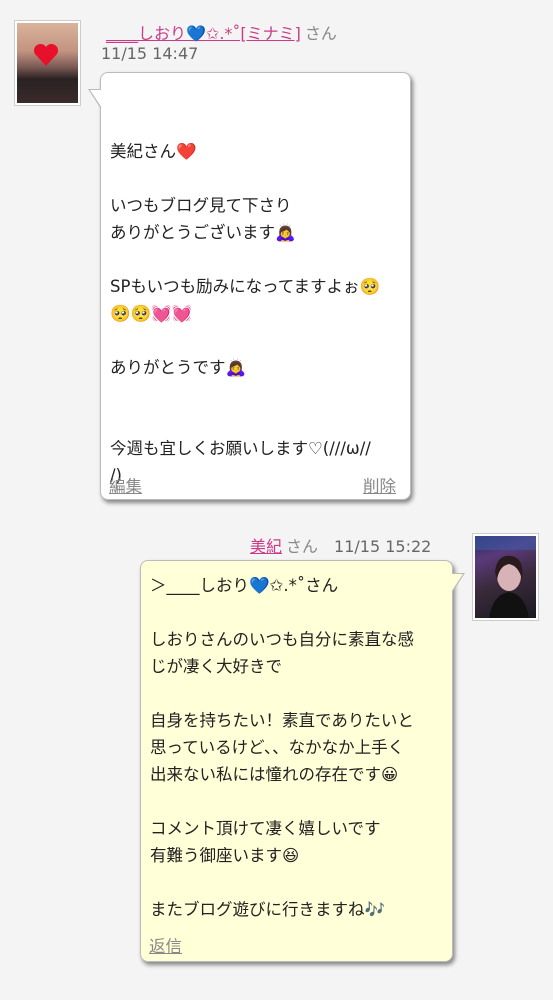 This screenshot has width=553, height=1000. What do you see at coordinates (265, 828) in the screenshot?
I see `message-line: コメント頂けて凄く嬉しいです` at bounding box center [265, 828].